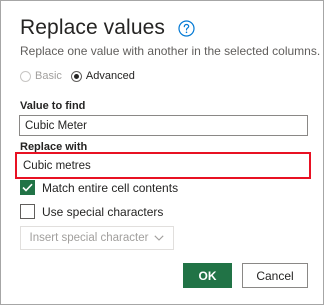 The image size is (324, 305). What do you see at coordinates (76, 76) in the screenshot?
I see `radio-advanced-circle` at bounding box center [76, 76].